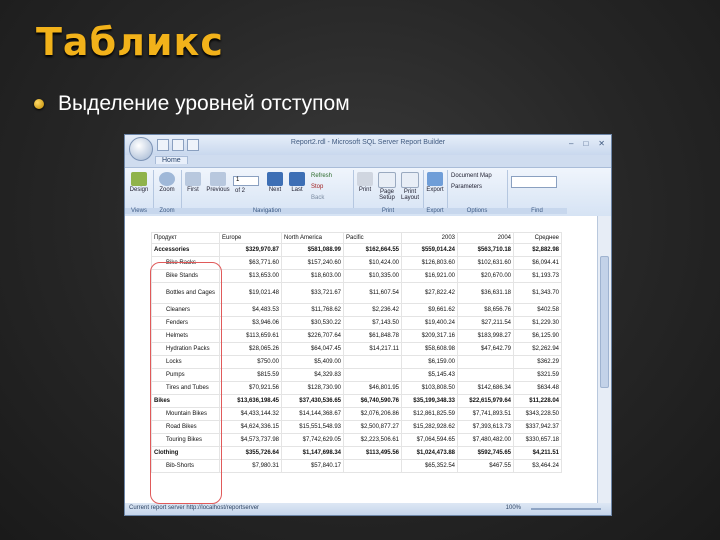 The height and width of the screenshot is (540, 720). What do you see at coordinates (250, 336) in the screenshot?
I see `table-cell: $113,659.61` at bounding box center [250, 336].